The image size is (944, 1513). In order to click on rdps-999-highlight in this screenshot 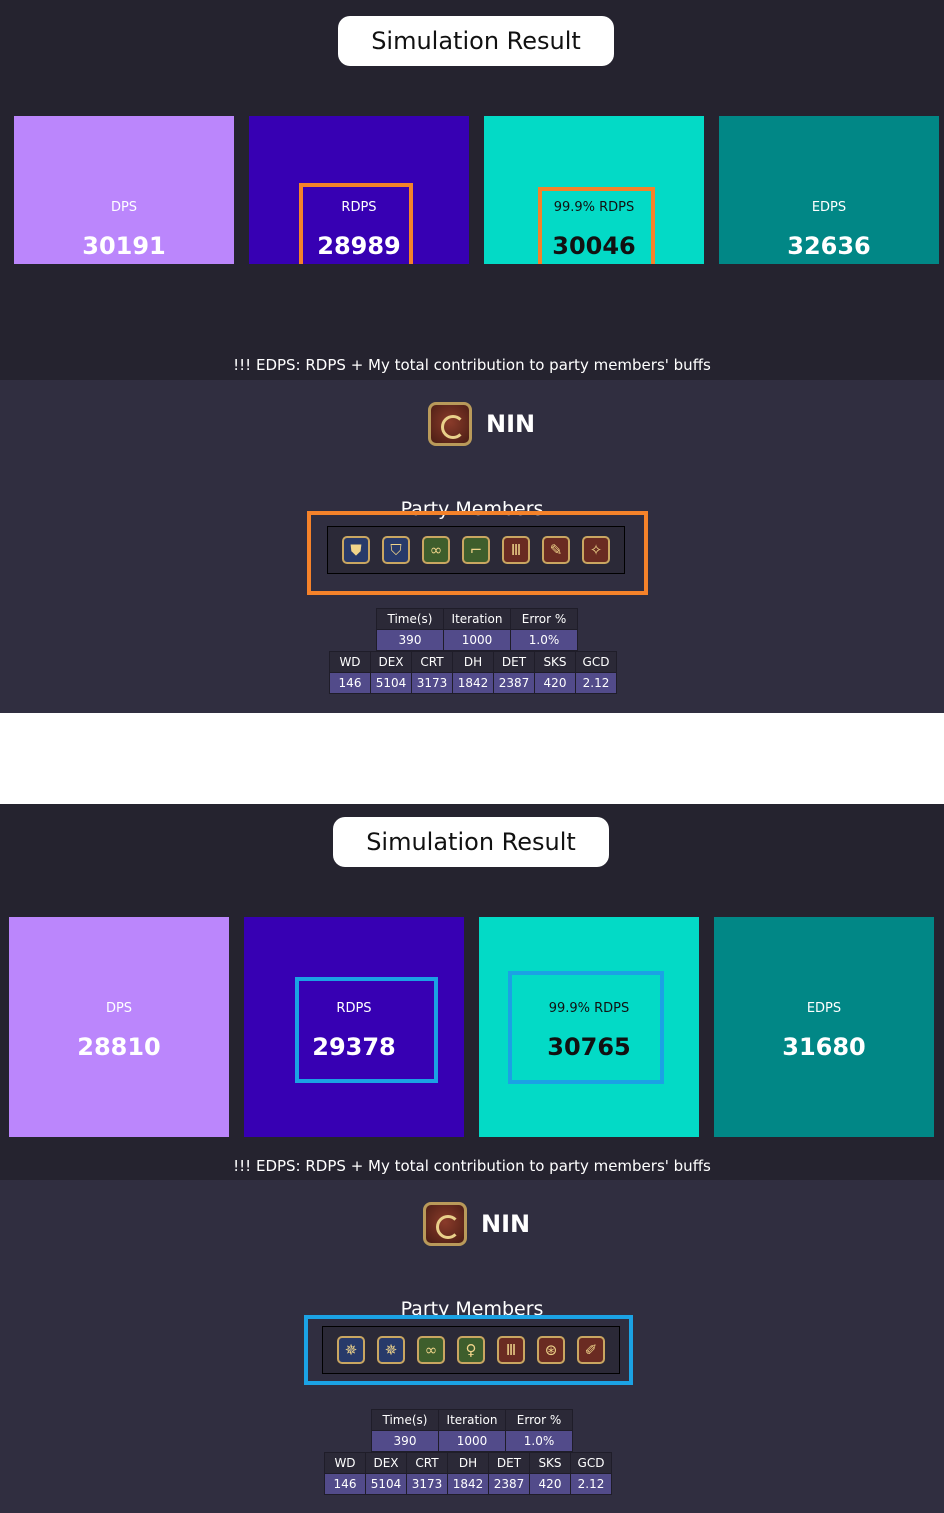, I will do `click(586, 1027)`.